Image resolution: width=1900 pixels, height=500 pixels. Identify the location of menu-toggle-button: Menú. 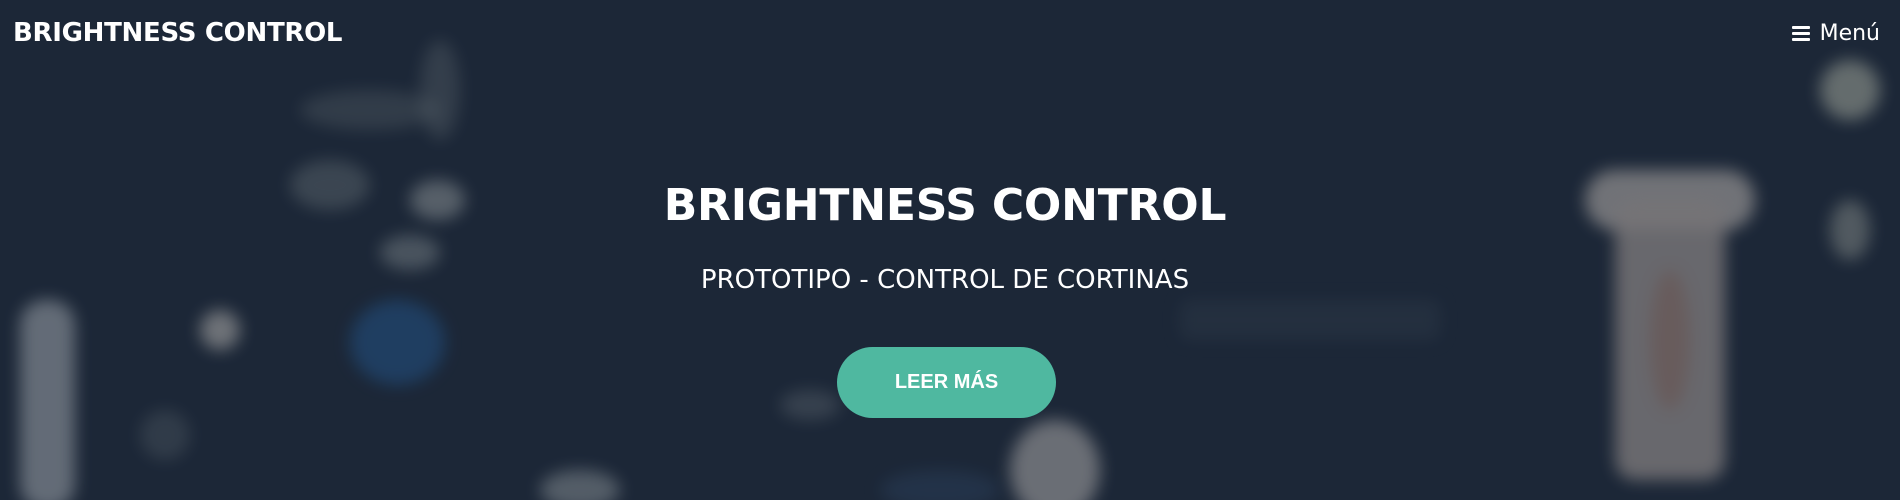
(1835, 33).